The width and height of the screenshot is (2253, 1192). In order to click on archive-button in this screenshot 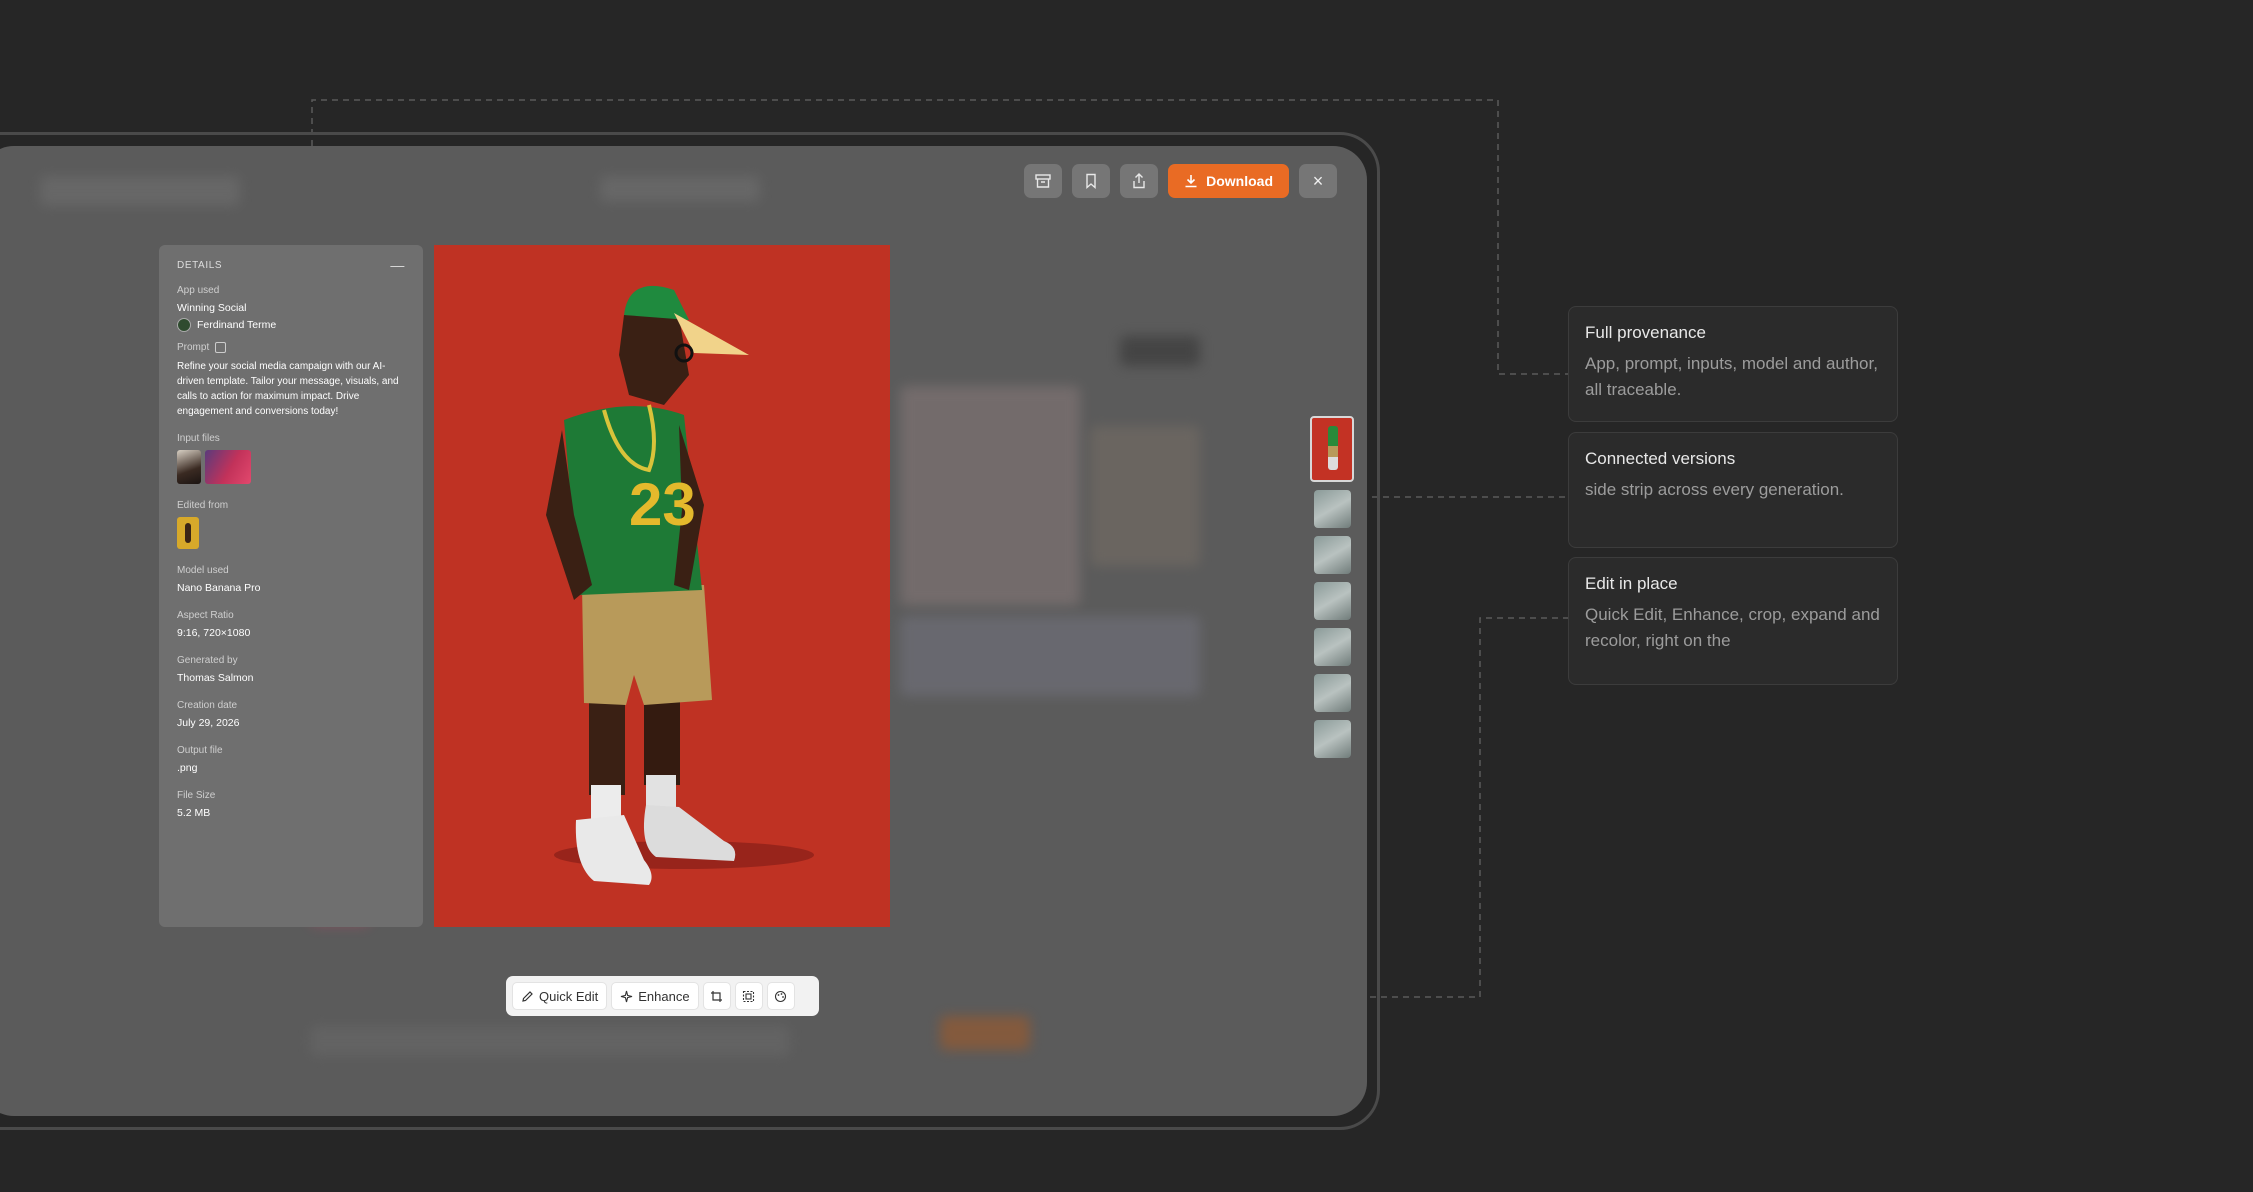, I will do `click(1043, 181)`.